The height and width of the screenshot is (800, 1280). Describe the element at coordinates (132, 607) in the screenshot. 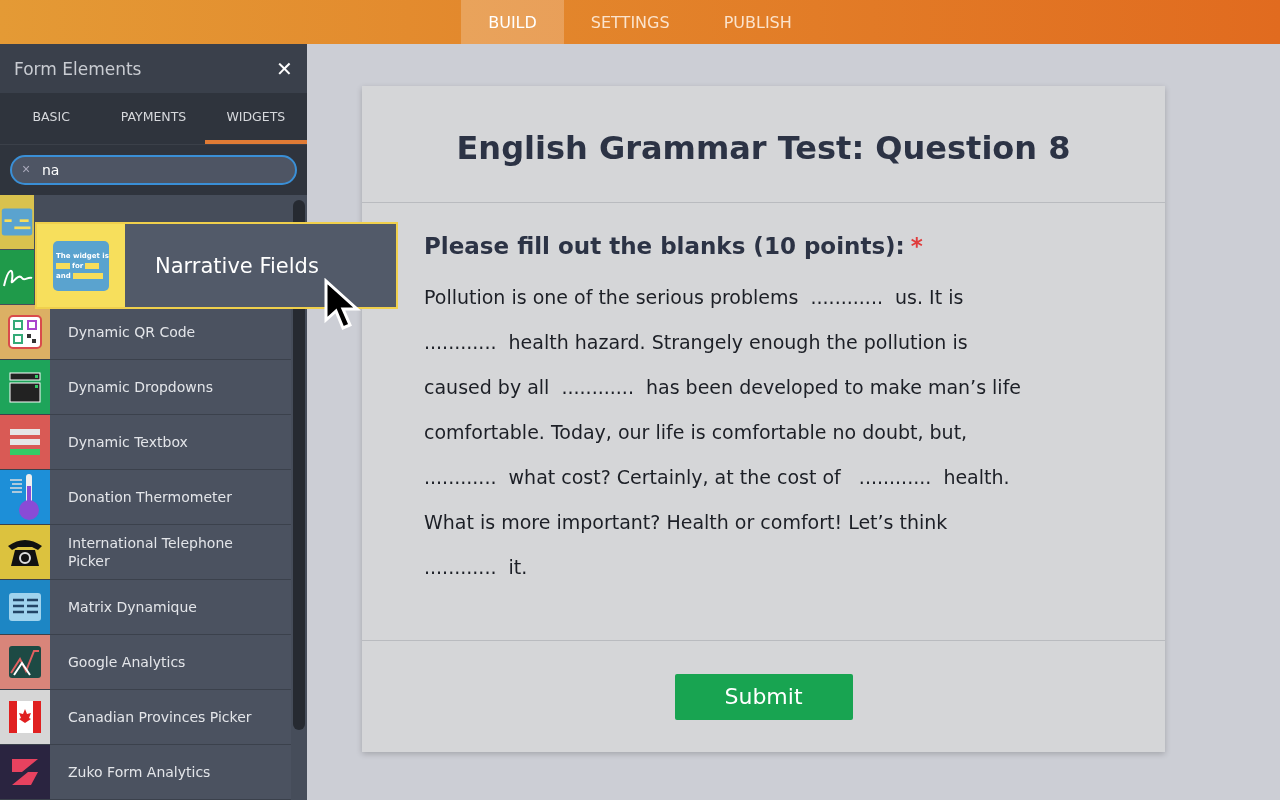

I see `widget-name: Matrix Dynamique` at that location.